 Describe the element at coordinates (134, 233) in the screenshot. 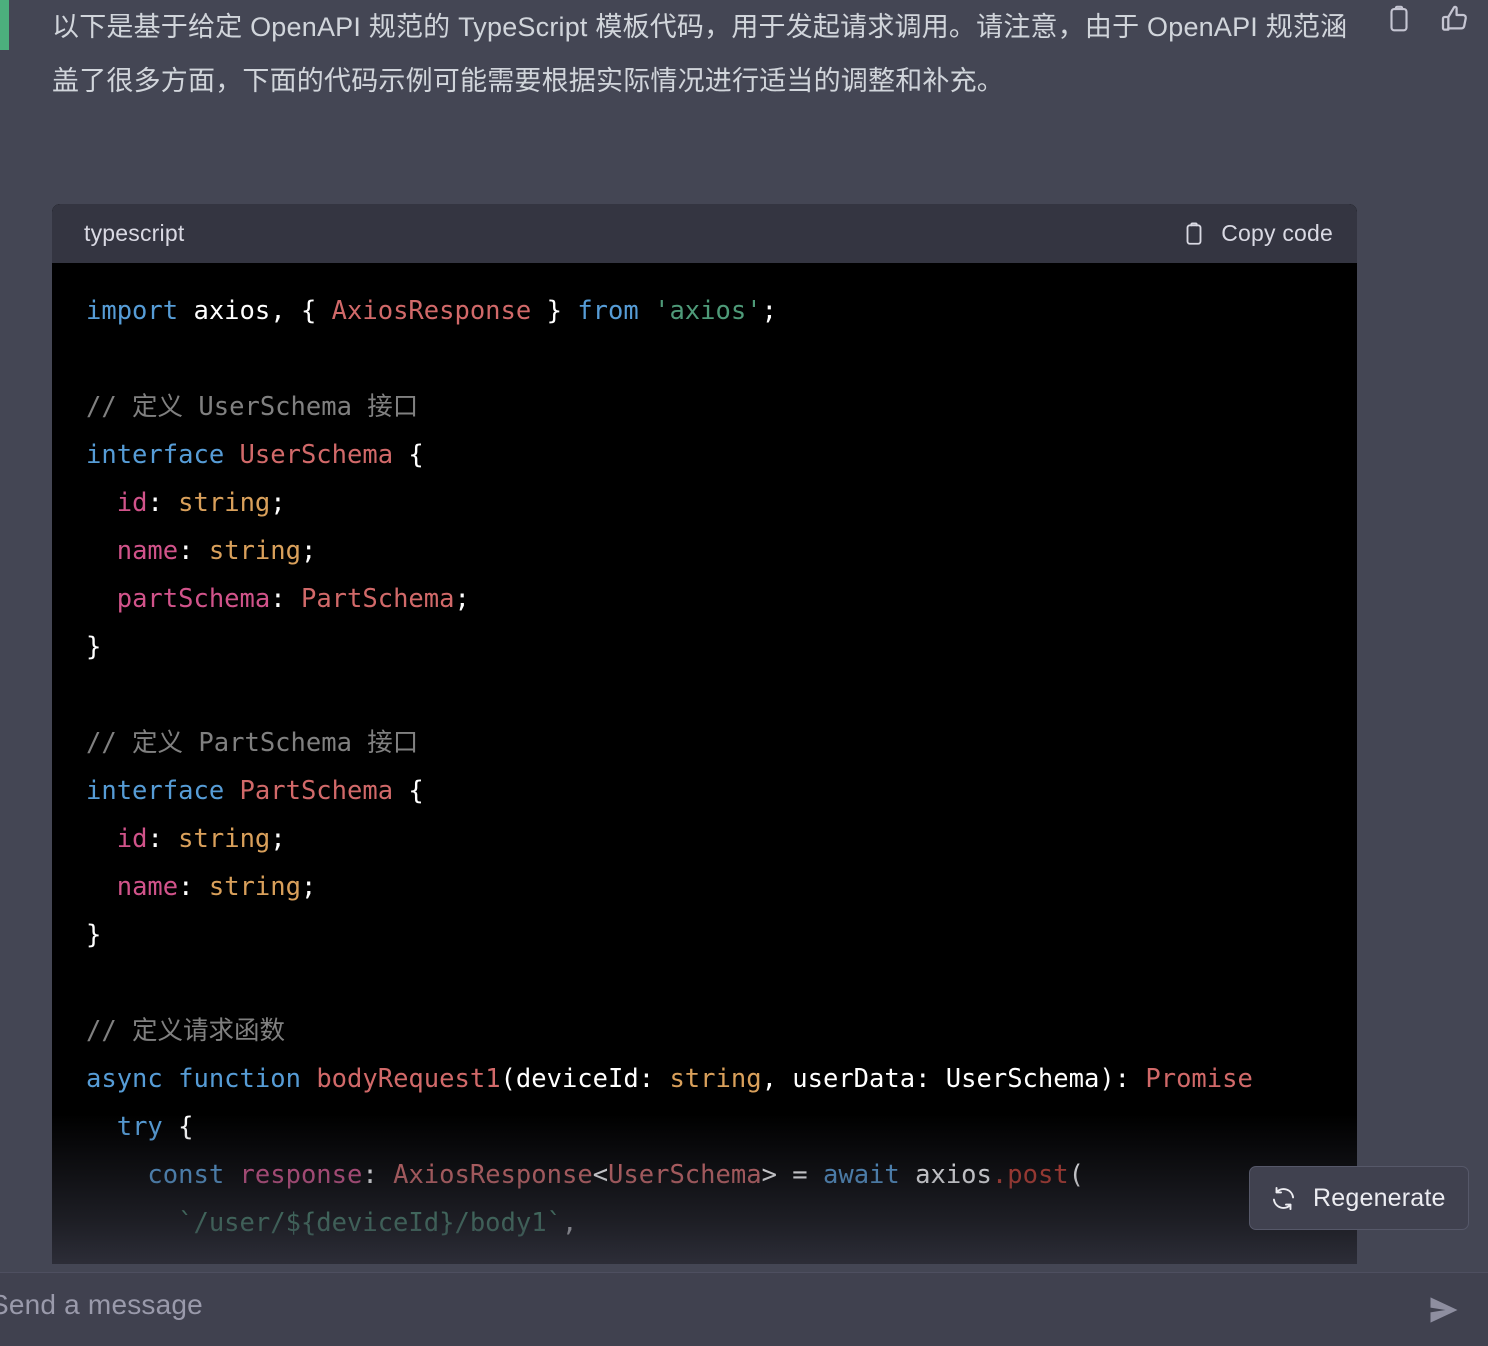

I see `code-language-label: typescript` at that location.